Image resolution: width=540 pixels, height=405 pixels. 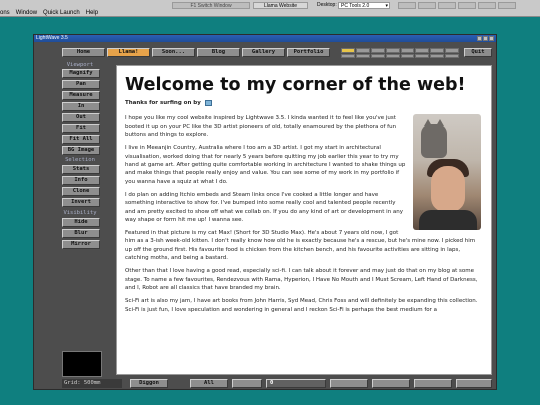 I want to click on layer-swatch-grid, so click(x=400, y=53).